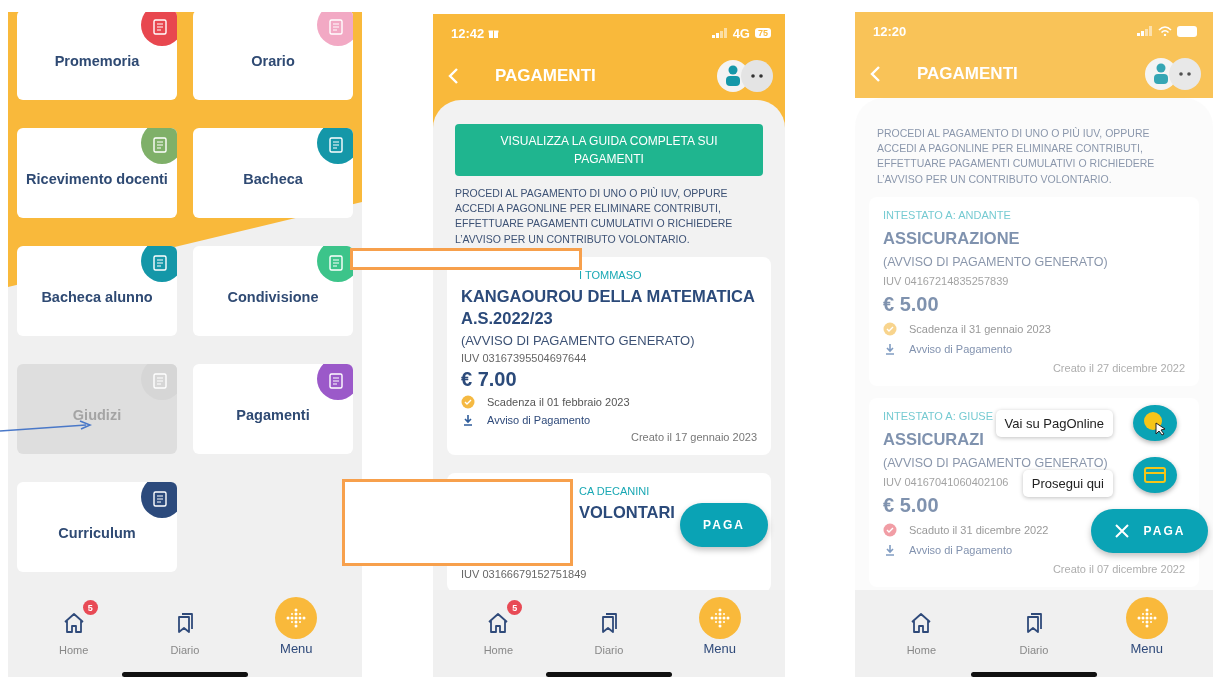 The image size is (1213, 677). I want to click on created-date: Creato il 27 dicembre 2022, so click(1118, 368).